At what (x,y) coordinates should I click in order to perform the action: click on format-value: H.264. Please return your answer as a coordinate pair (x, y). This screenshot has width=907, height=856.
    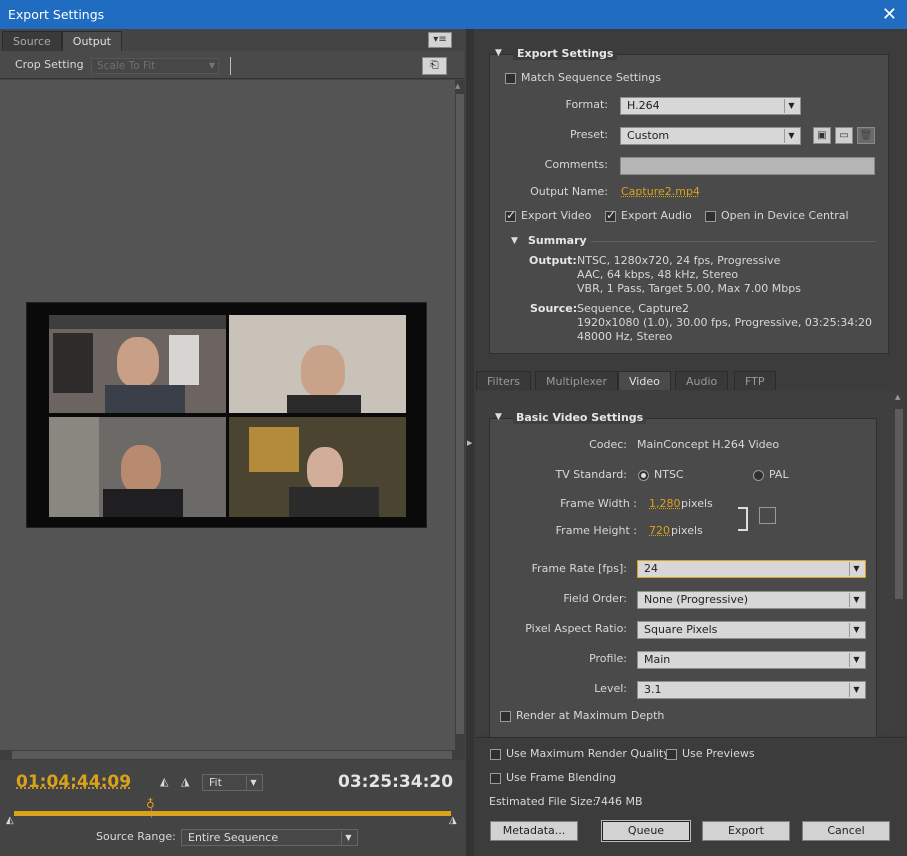
    Looking at the image, I should click on (643, 105).